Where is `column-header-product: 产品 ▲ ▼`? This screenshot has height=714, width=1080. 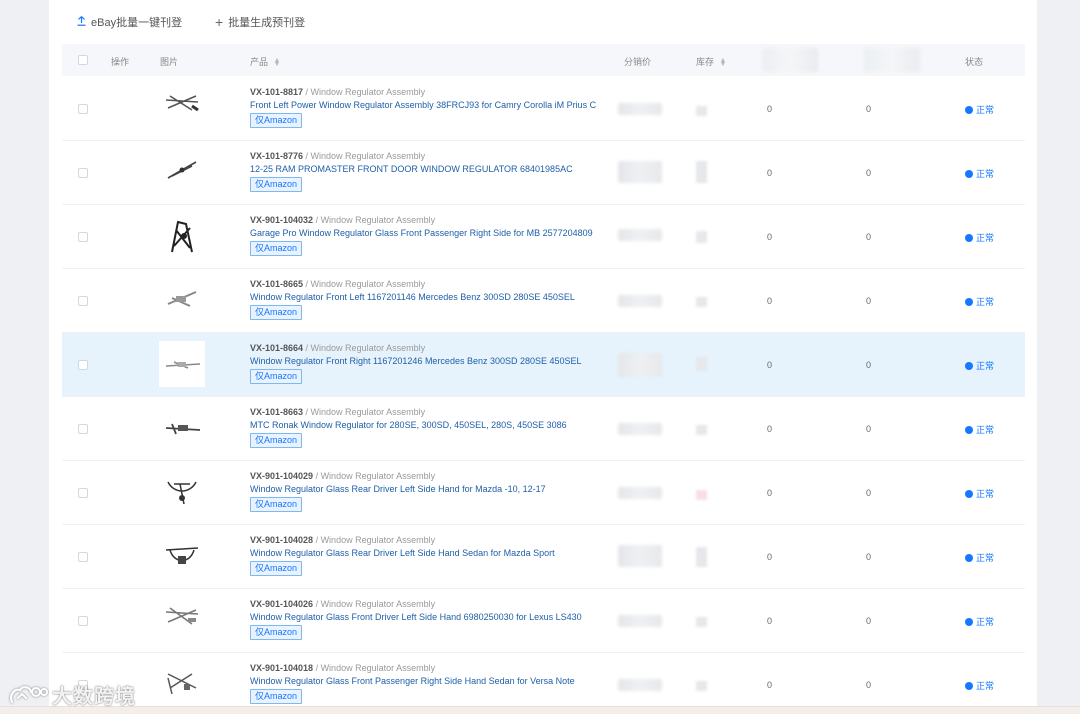
column-header-product: 产品 ▲ ▼ is located at coordinates (265, 61).